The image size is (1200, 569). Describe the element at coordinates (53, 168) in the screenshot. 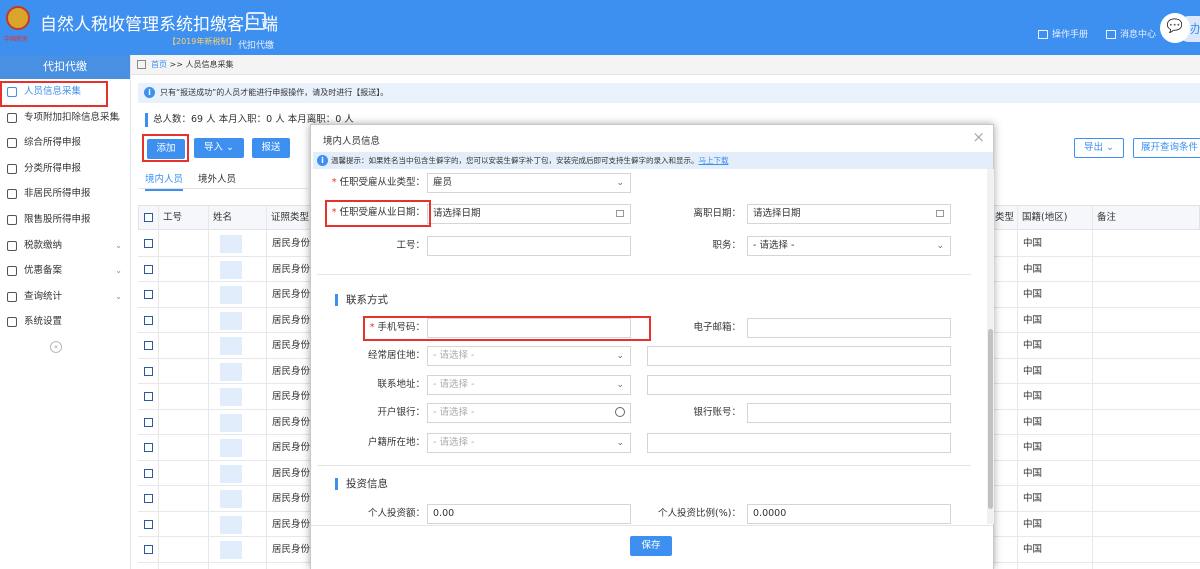

I see `sidebar-item-label: 分类所得申报` at that location.